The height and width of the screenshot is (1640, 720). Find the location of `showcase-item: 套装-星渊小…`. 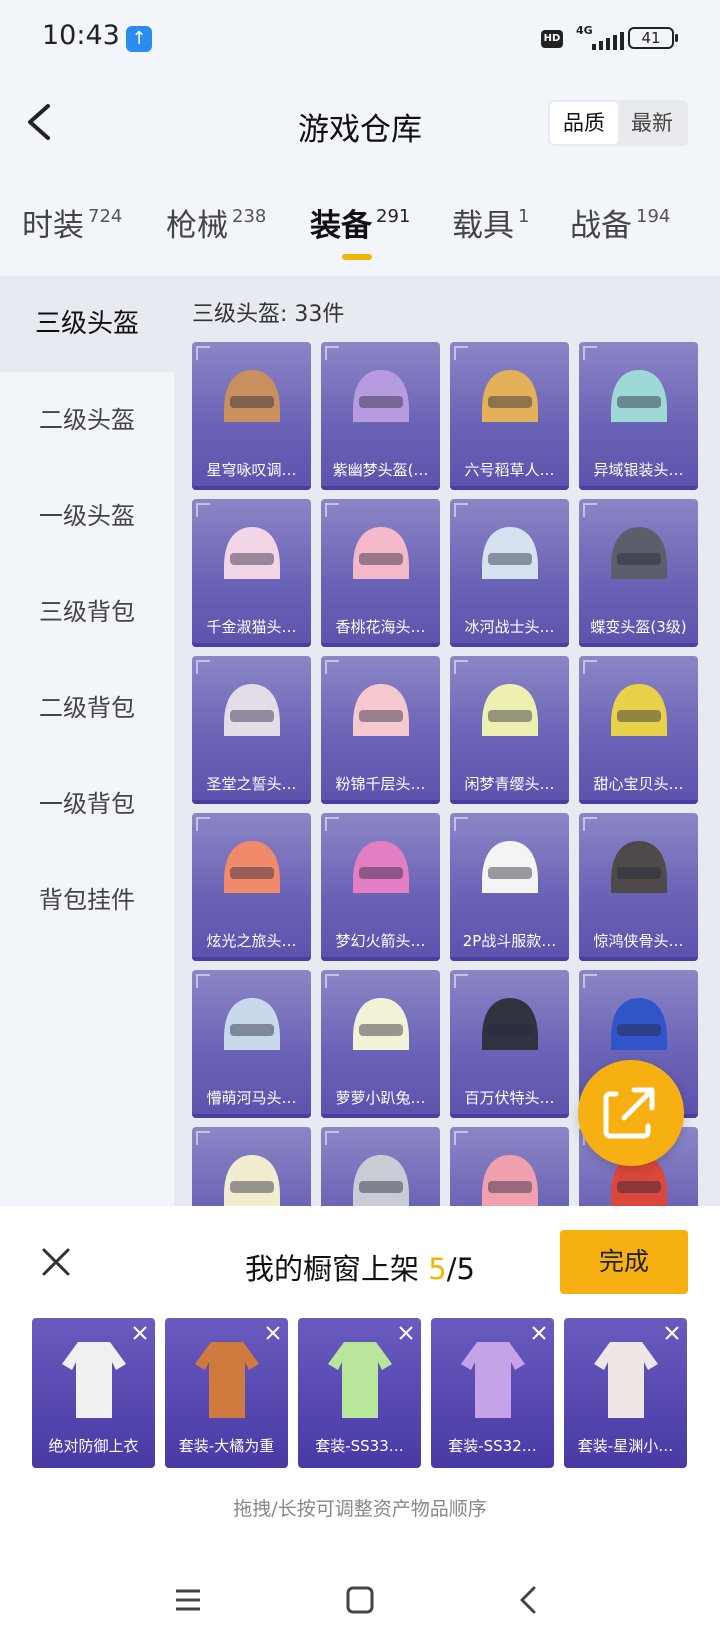

showcase-item: 套装-星渊小… is located at coordinates (625, 1393).